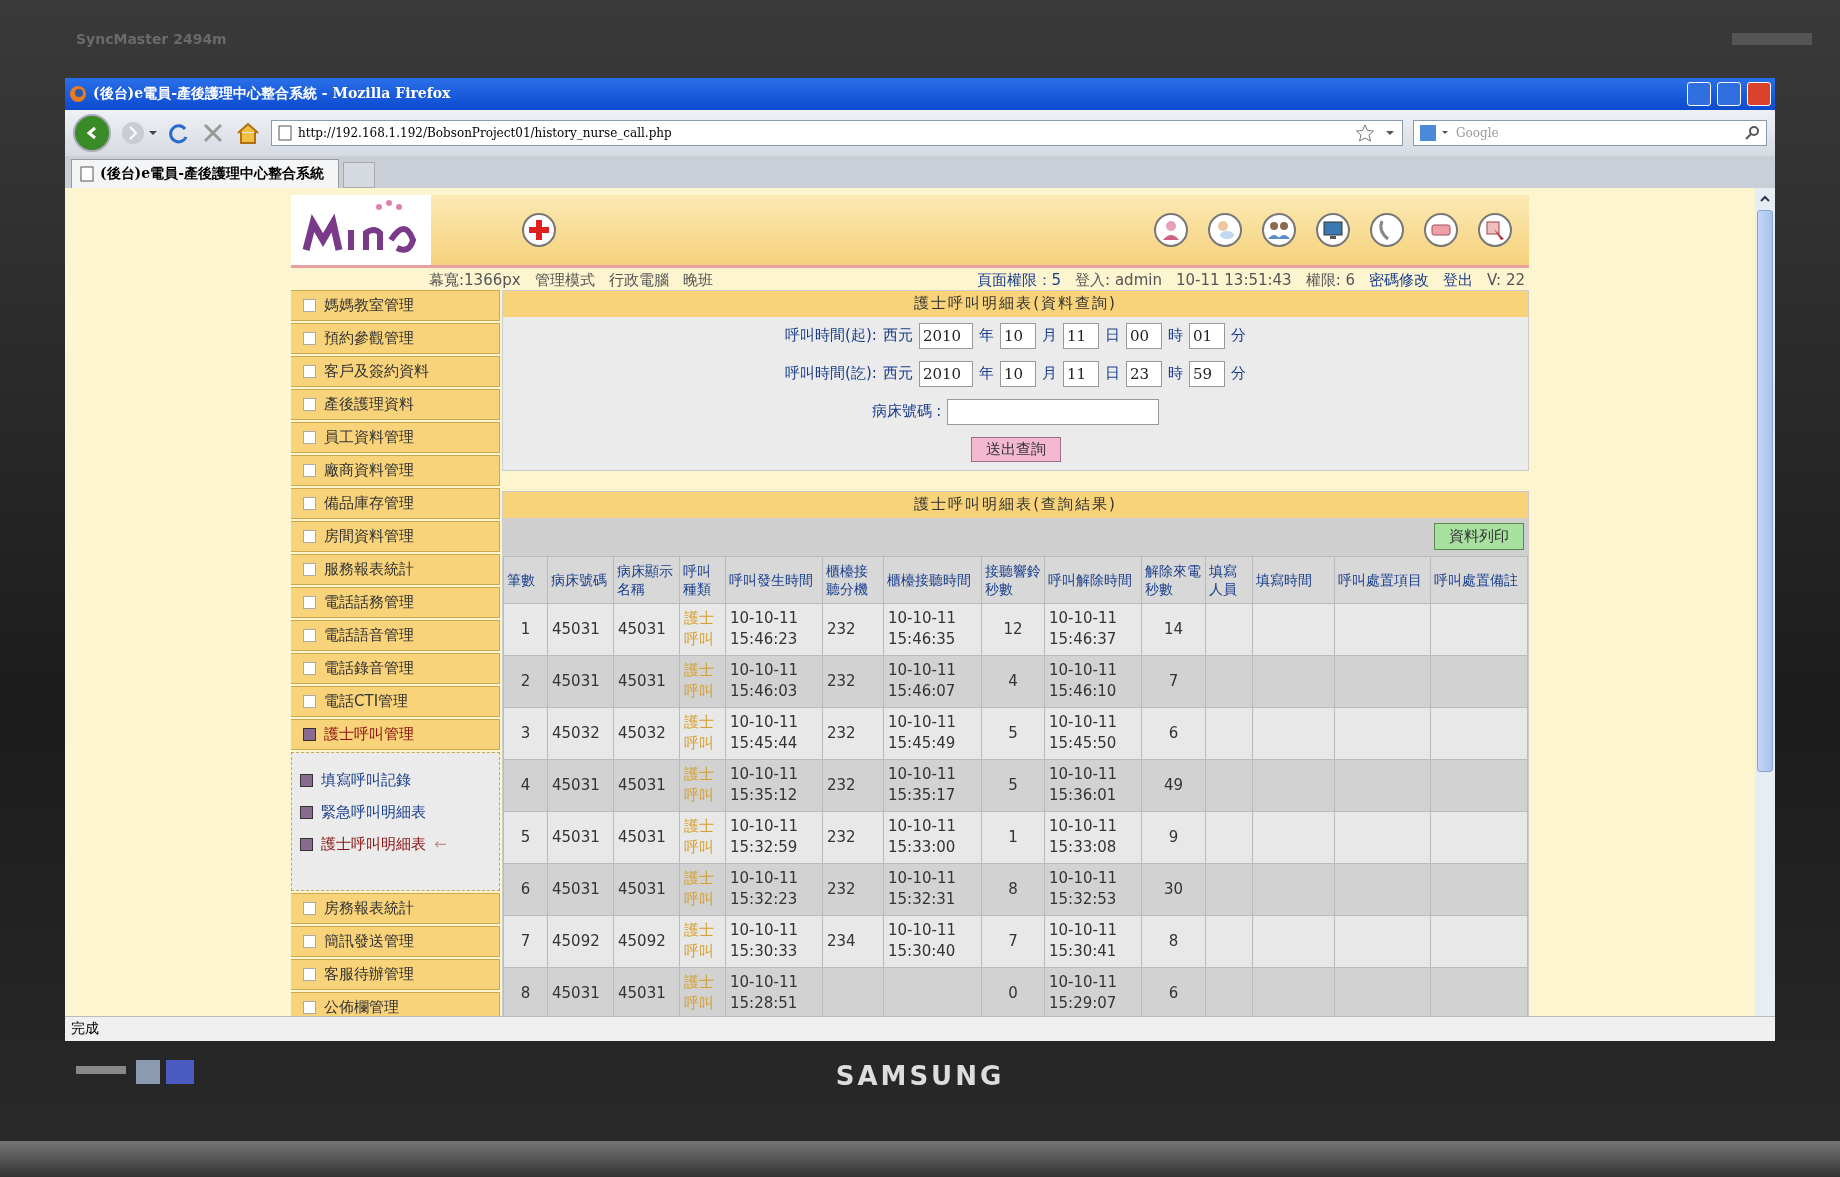 This screenshot has width=1840, height=1177. I want to click on pointer-icon, so click(1495, 229).